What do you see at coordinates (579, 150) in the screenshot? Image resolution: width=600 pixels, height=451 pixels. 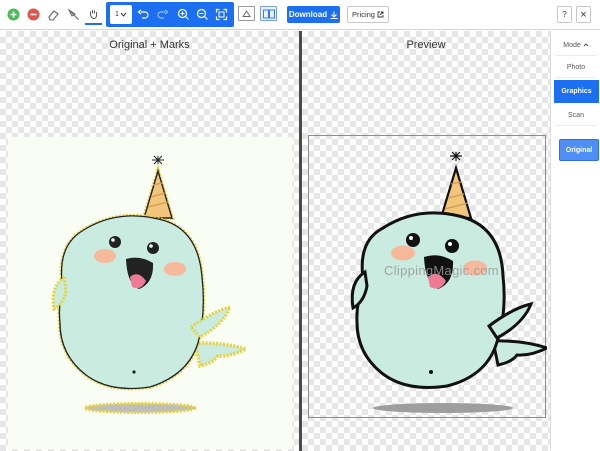 I see `original-toggle-button: Original` at bounding box center [579, 150].